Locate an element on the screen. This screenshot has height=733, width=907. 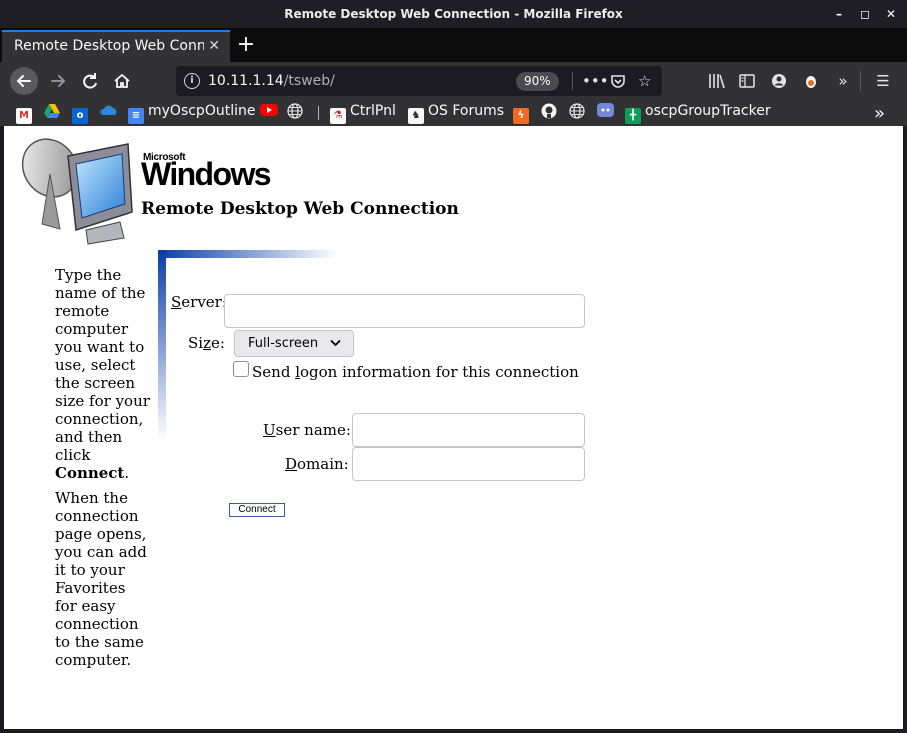
forward-button is located at coordinates (58, 81).